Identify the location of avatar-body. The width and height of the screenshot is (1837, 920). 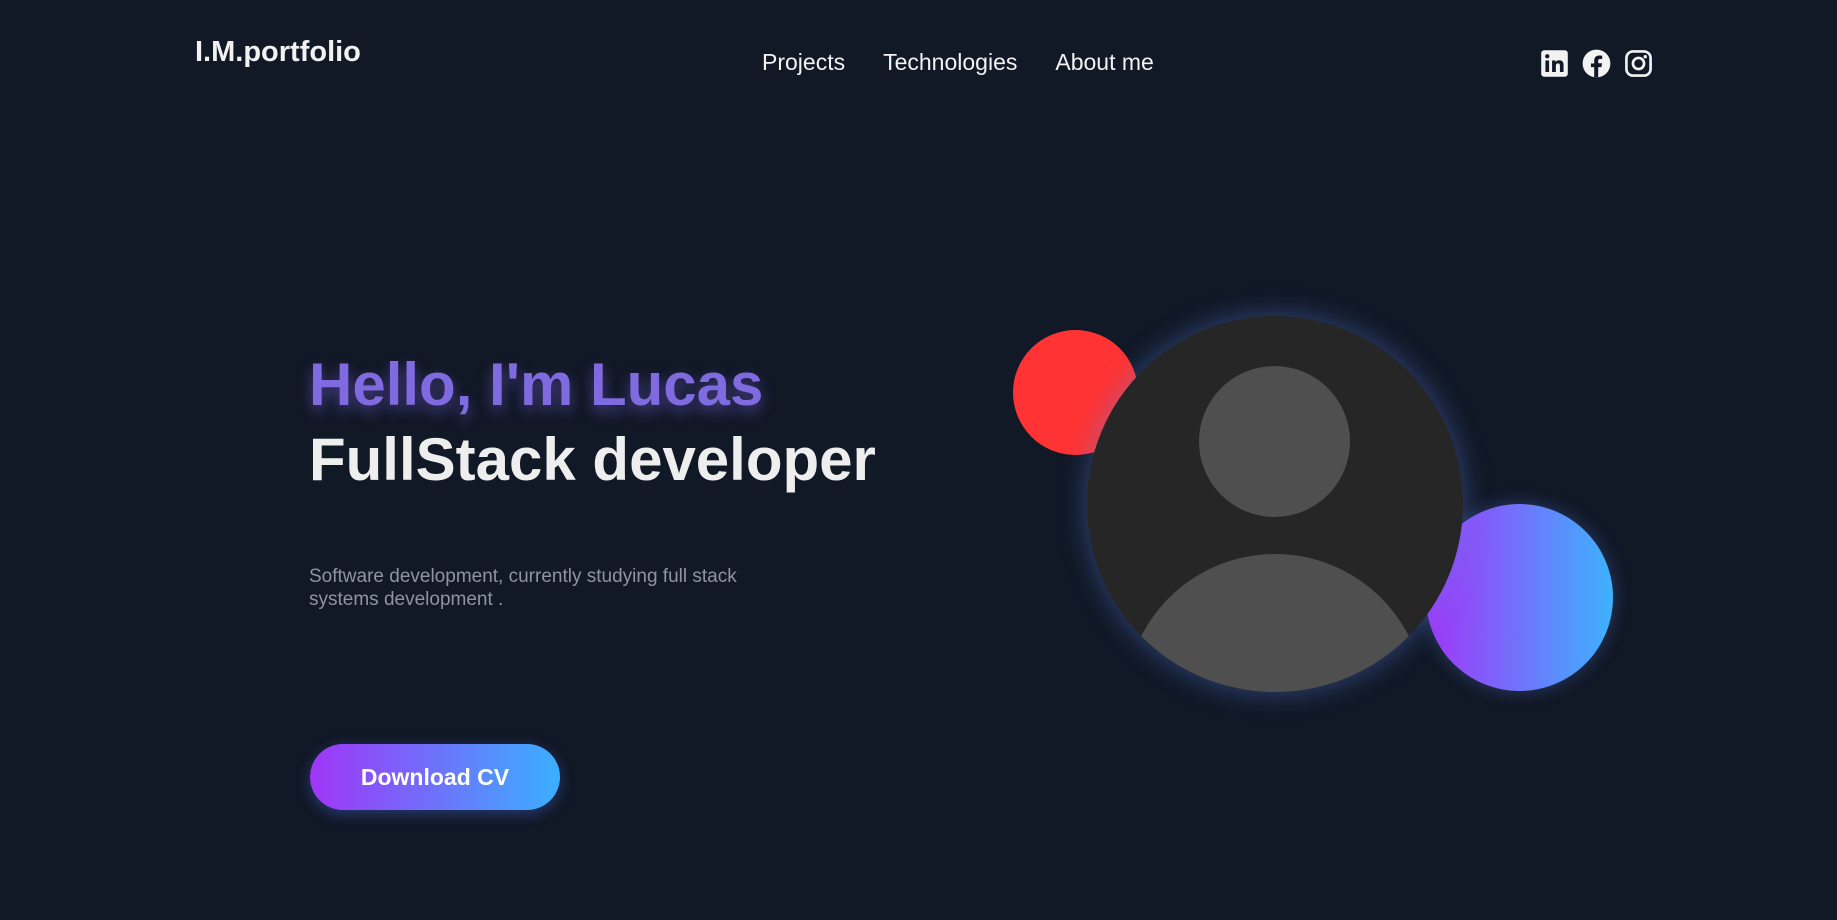
(1275, 623).